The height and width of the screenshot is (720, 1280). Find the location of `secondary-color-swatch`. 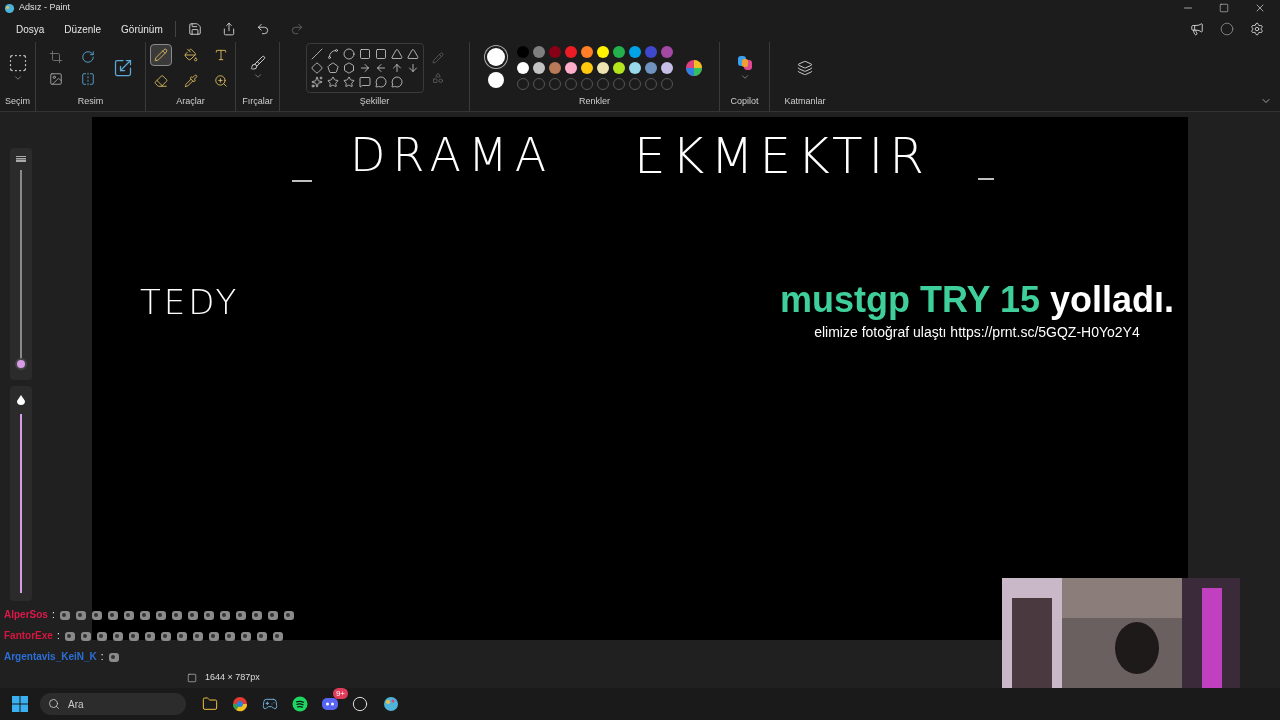

secondary-color-swatch is located at coordinates (495, 80).